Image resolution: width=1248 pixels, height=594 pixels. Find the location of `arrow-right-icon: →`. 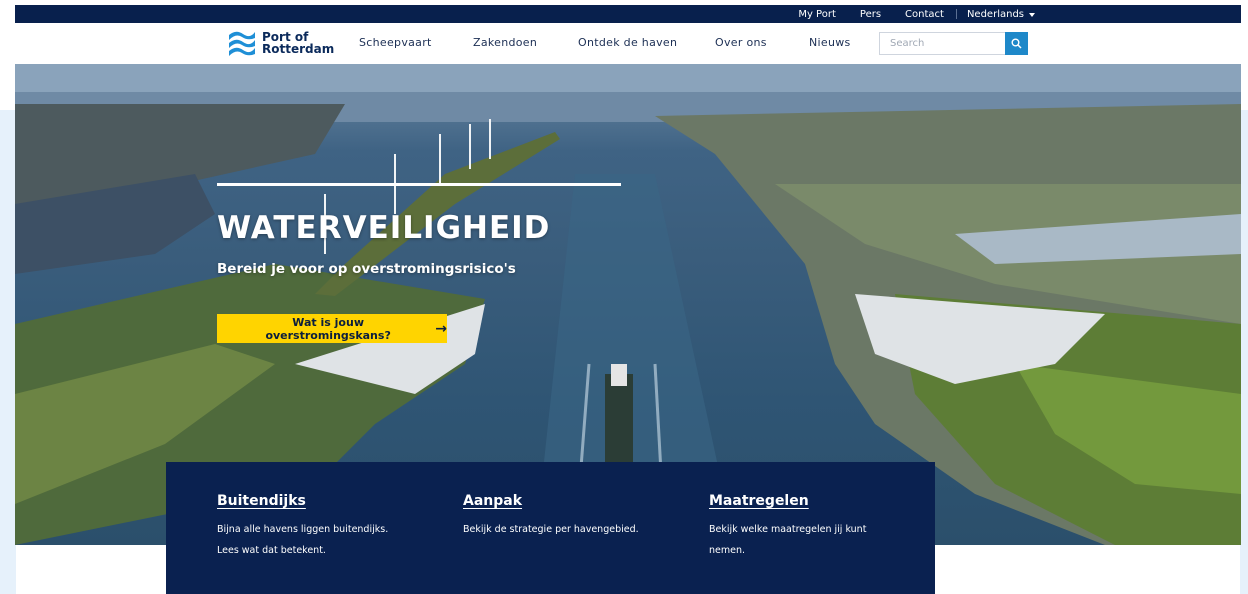

arrow-right-icon: → is located at coordinates (441, 328).